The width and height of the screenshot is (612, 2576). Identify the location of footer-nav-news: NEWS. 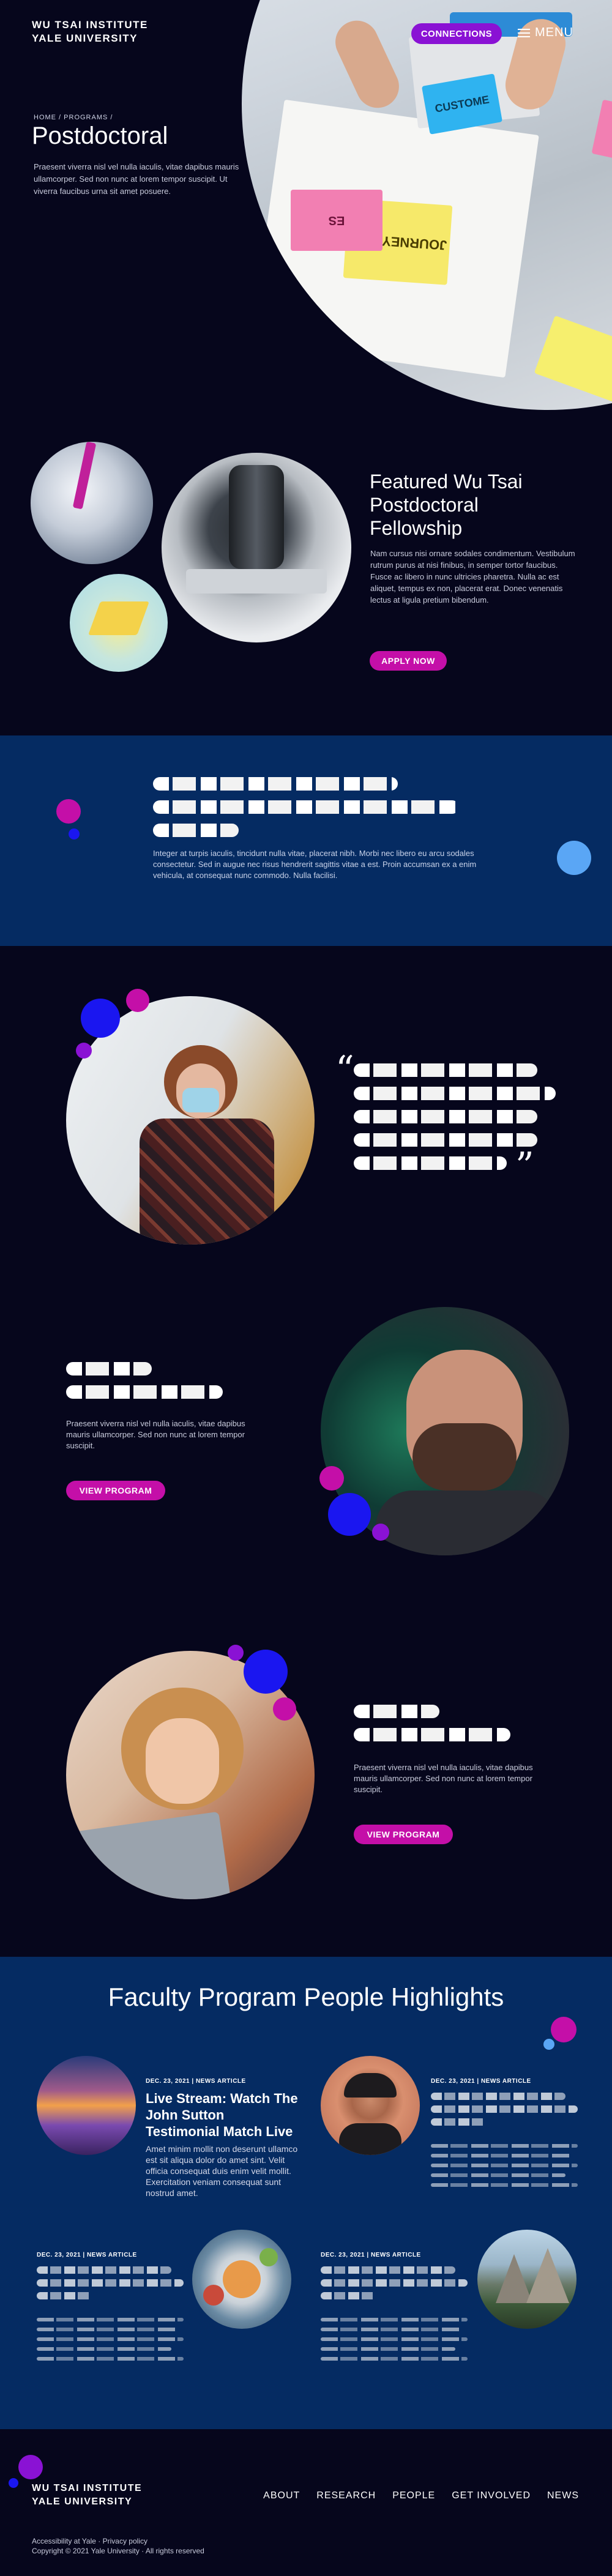
(563, 2495).